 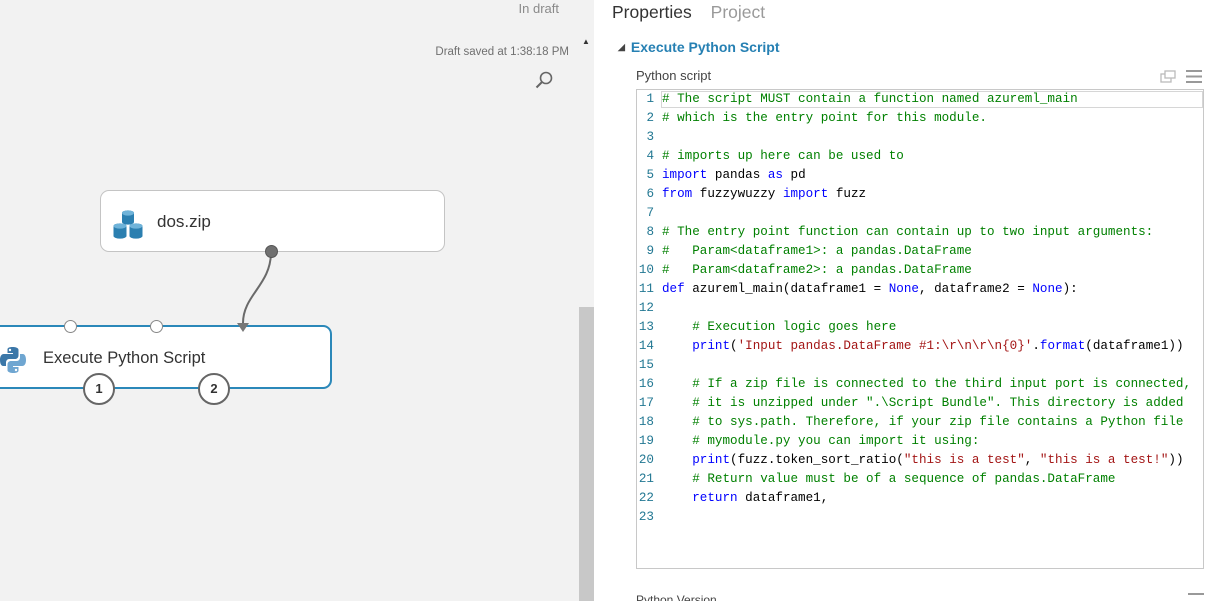 I want to click on code-token: ,, so click(x=1032, y=460).